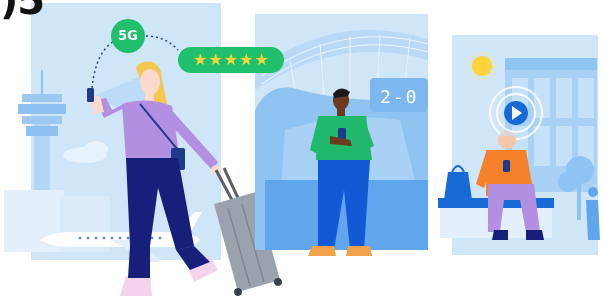  I want to click on 5g-signal-icon: 5G, so click(128, 36).